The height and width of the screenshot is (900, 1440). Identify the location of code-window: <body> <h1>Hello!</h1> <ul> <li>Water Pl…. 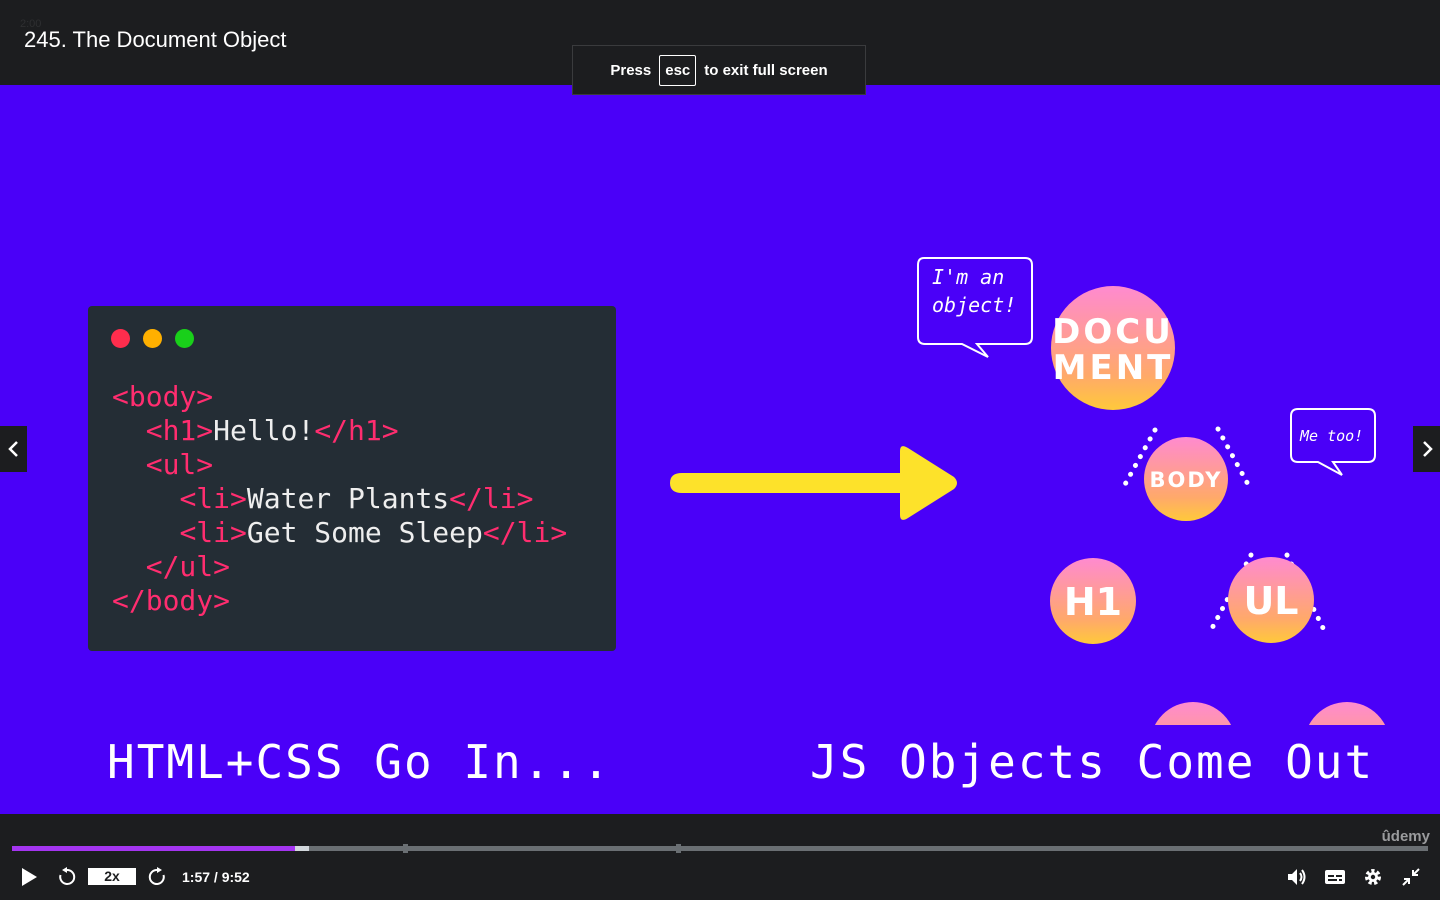
(352, 478).